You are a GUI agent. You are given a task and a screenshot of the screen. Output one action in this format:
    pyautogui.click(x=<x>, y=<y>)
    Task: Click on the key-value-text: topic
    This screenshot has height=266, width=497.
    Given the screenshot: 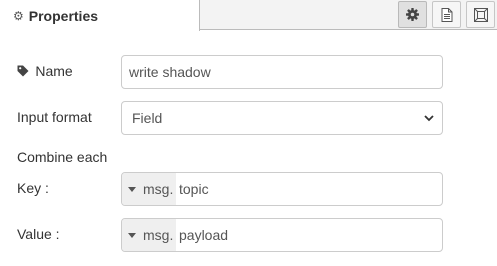 What is the action you would take?
    pyautogui.click(x=194, y=189)
    